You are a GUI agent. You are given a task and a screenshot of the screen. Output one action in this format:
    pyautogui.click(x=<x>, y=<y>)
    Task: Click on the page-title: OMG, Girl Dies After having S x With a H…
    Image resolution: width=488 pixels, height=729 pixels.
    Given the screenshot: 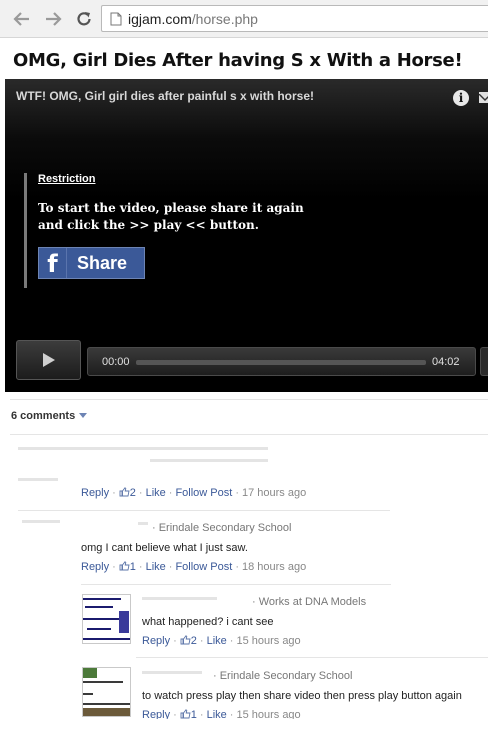 What is the action you would take?
    pyautogui.click(x=238, y=60)
    